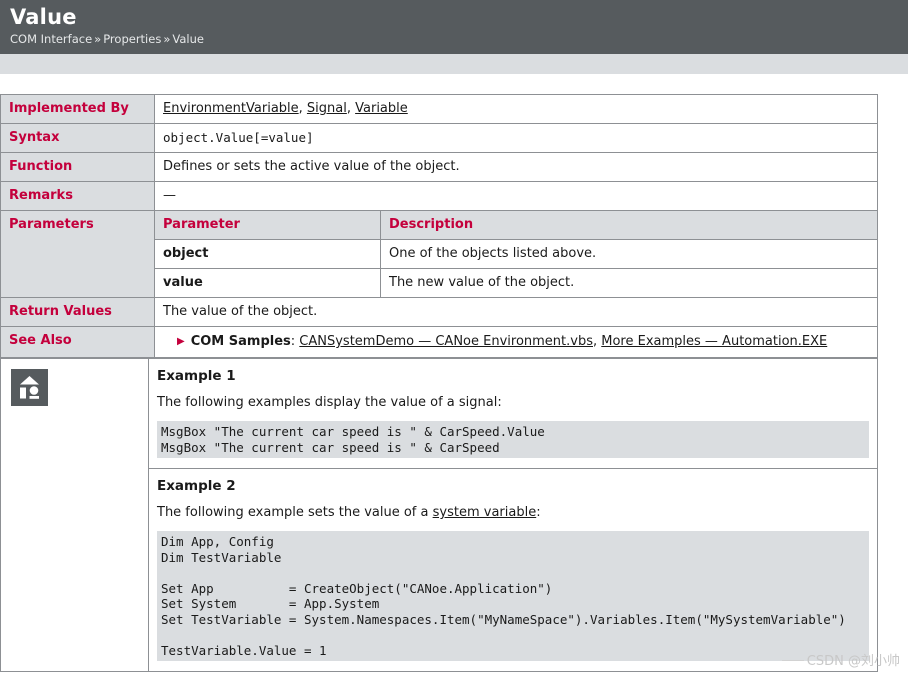  I want to click on param-column-header-parameter: Parameter, so click(268, 225).